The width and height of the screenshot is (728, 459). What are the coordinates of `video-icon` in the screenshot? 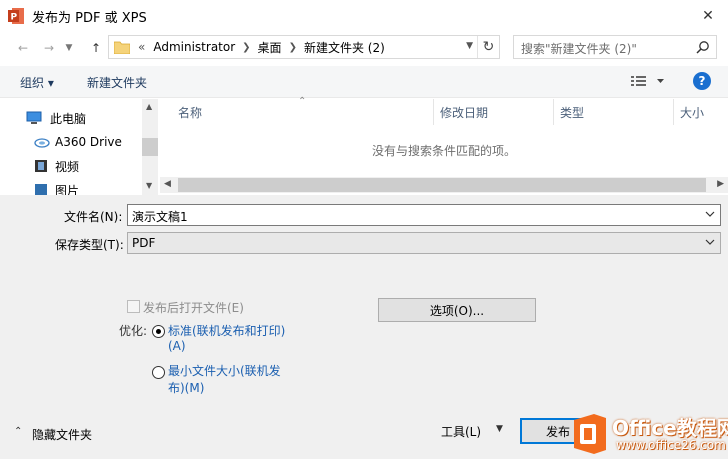 It's located at (41, 166).